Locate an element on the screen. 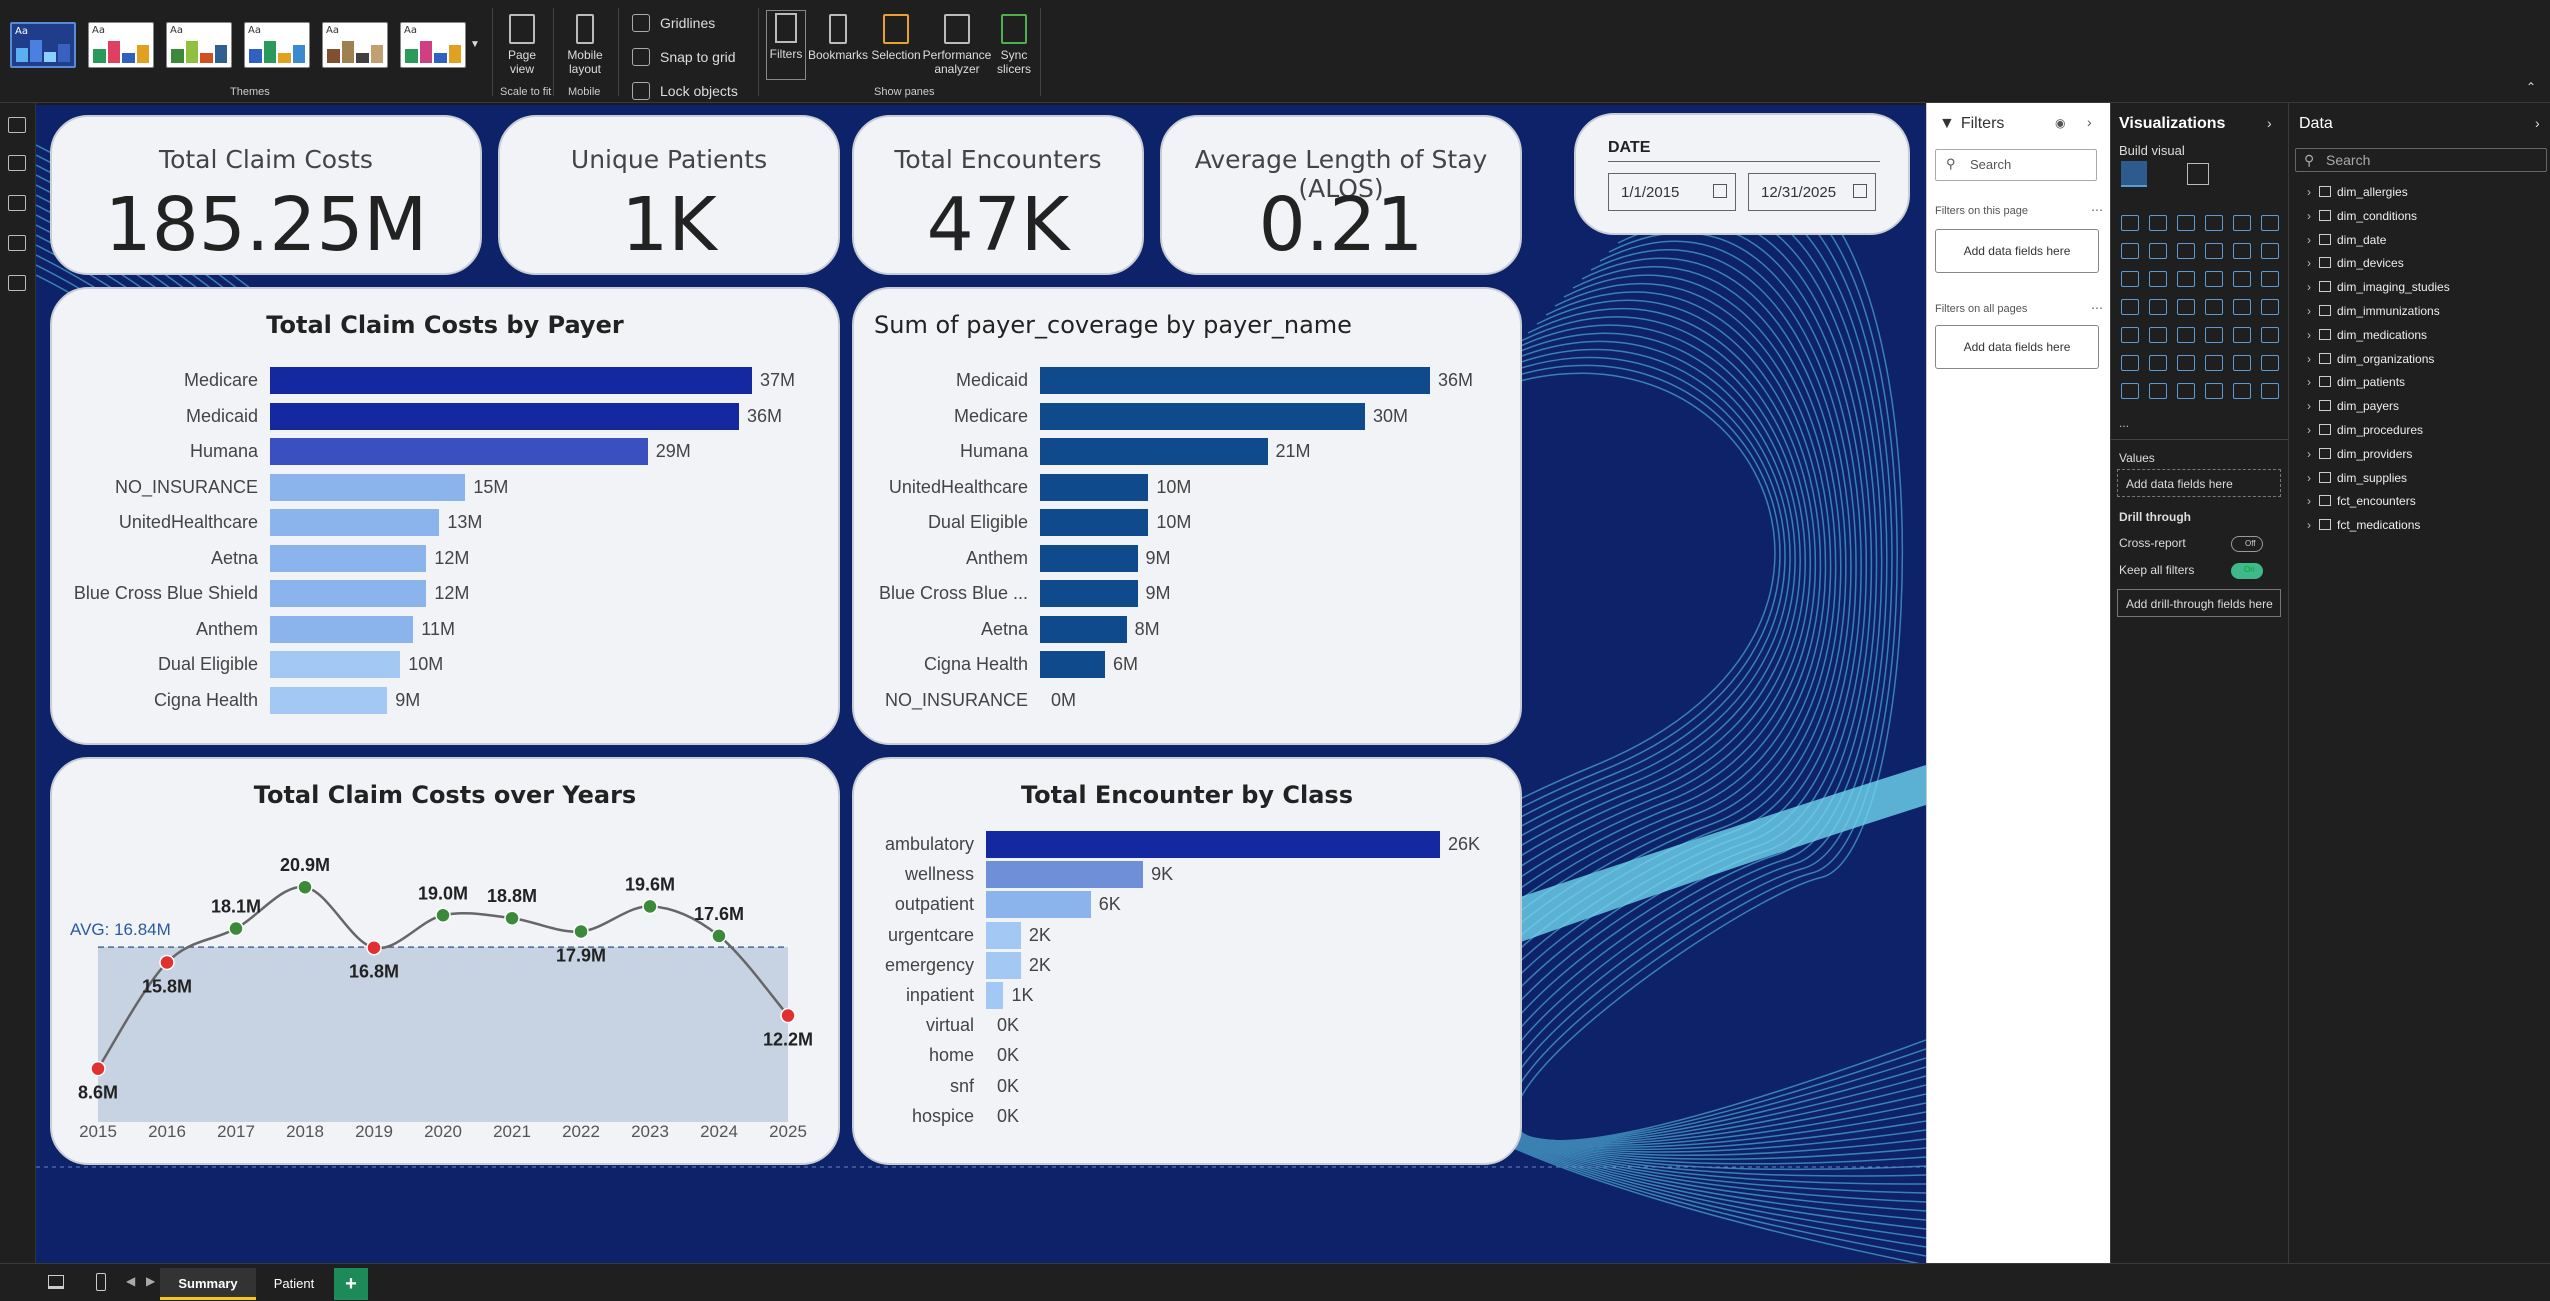 The height and width of the screenshot is (1301, 2550). data-search-input: ⚲ Search is located at coordinates (2421, 160).